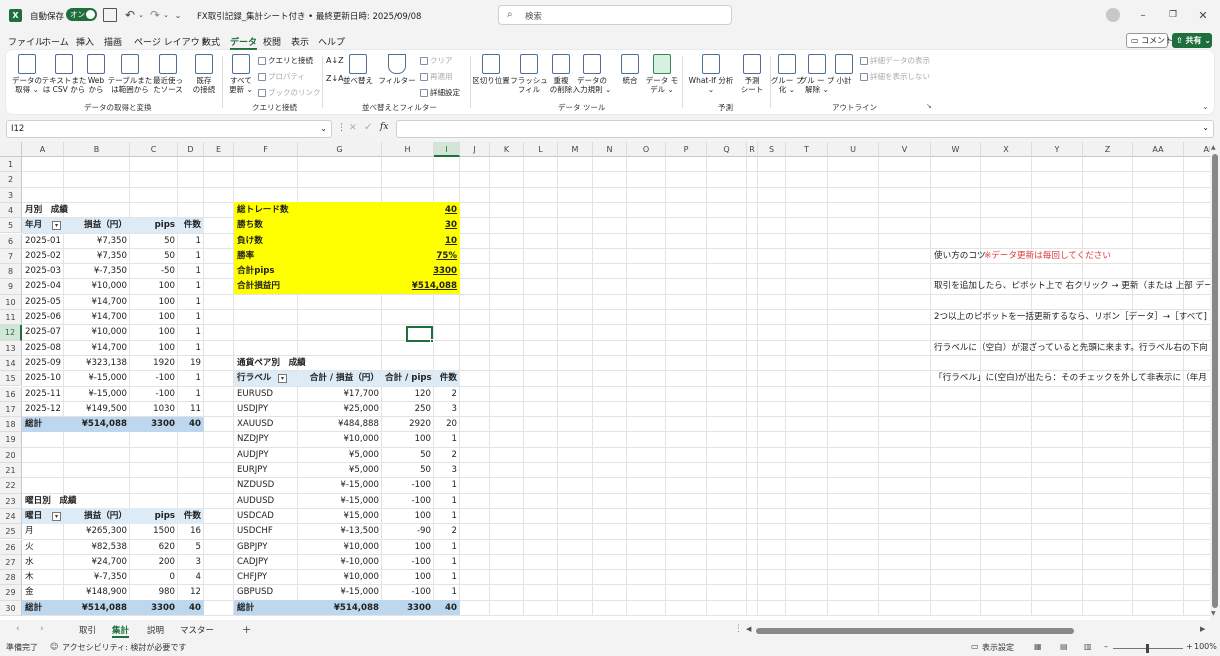 The height and width of the screenshot is (656, 1220). I want to click on pairs-cell: EURJPY, so click(266, 470).